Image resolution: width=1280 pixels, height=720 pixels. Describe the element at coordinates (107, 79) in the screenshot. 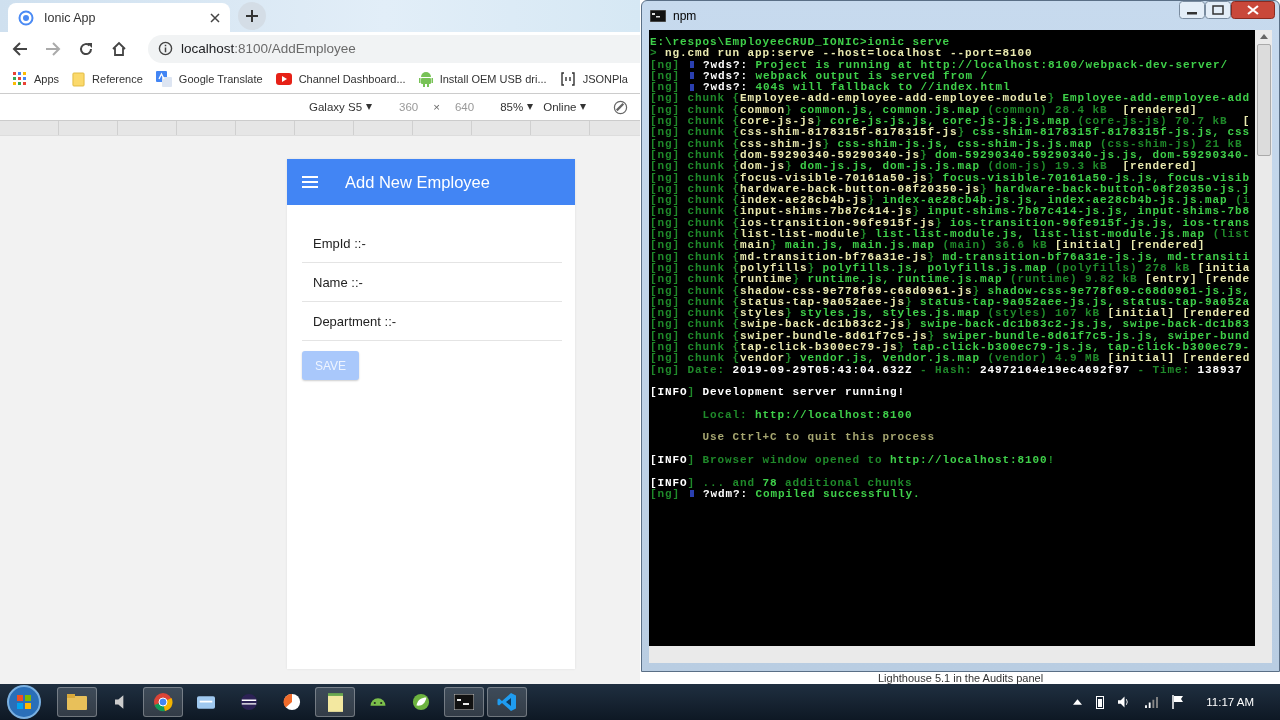

I see `bookmark: Reference` at that location.